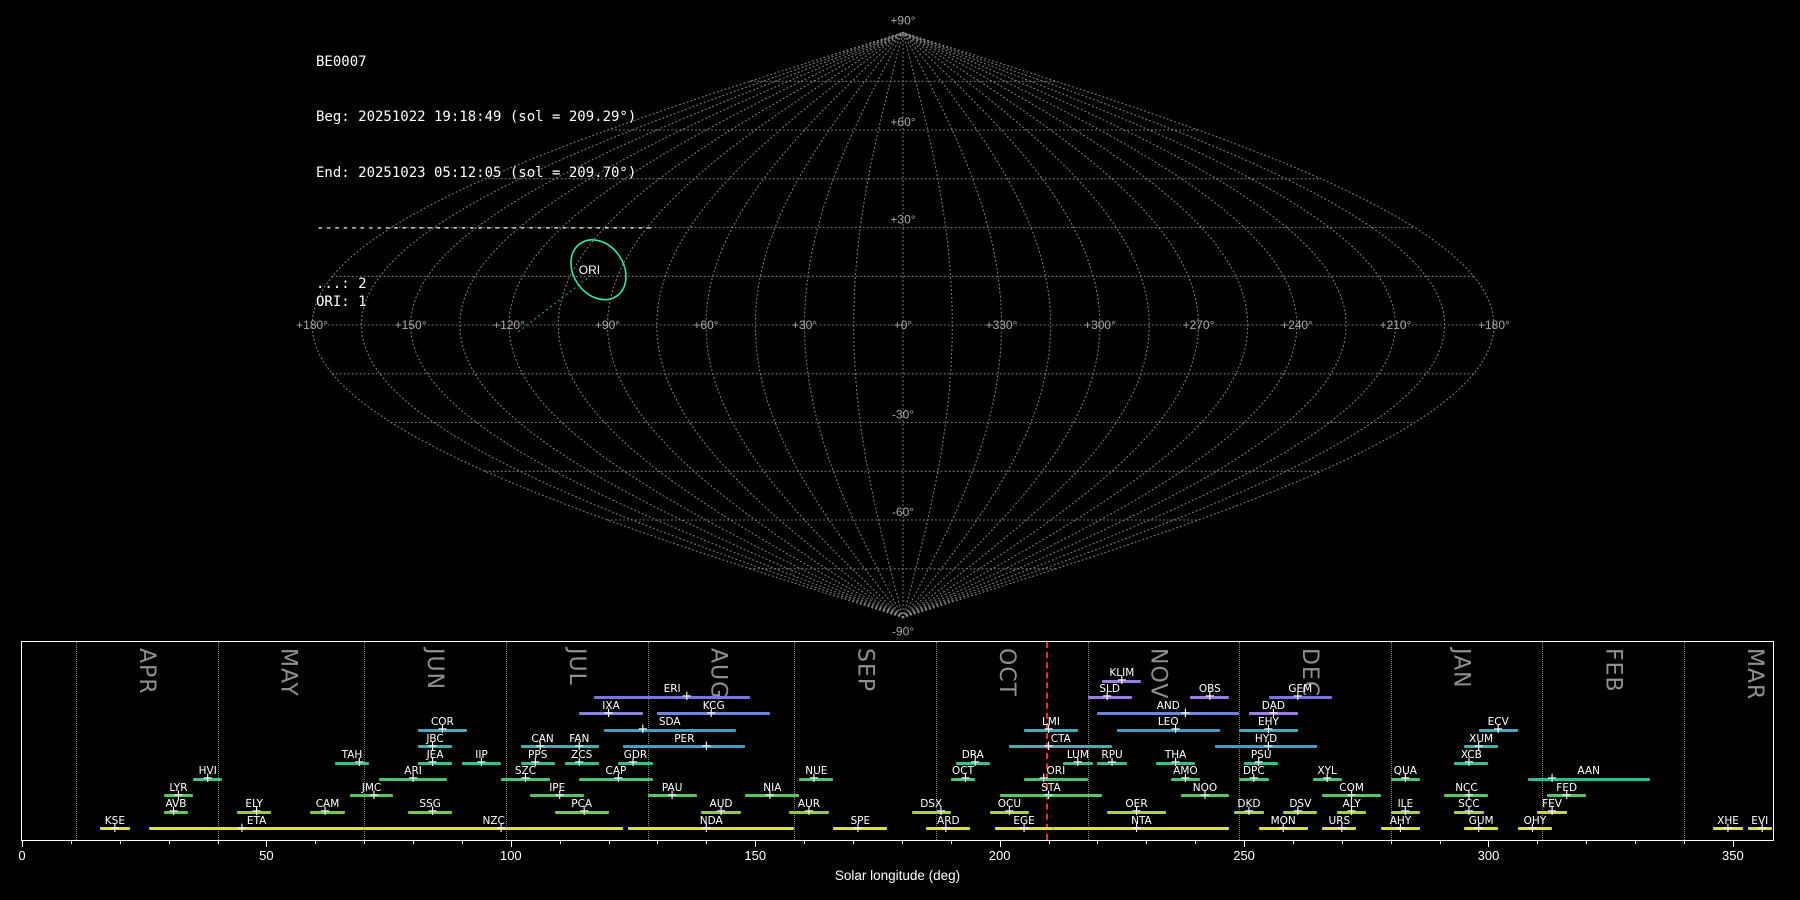 The width and height of the screenshot is (1800, 900). Describe the element at coordinates (1396, 325) in the screenshot. I see `longitude-label: +210°` at that location.